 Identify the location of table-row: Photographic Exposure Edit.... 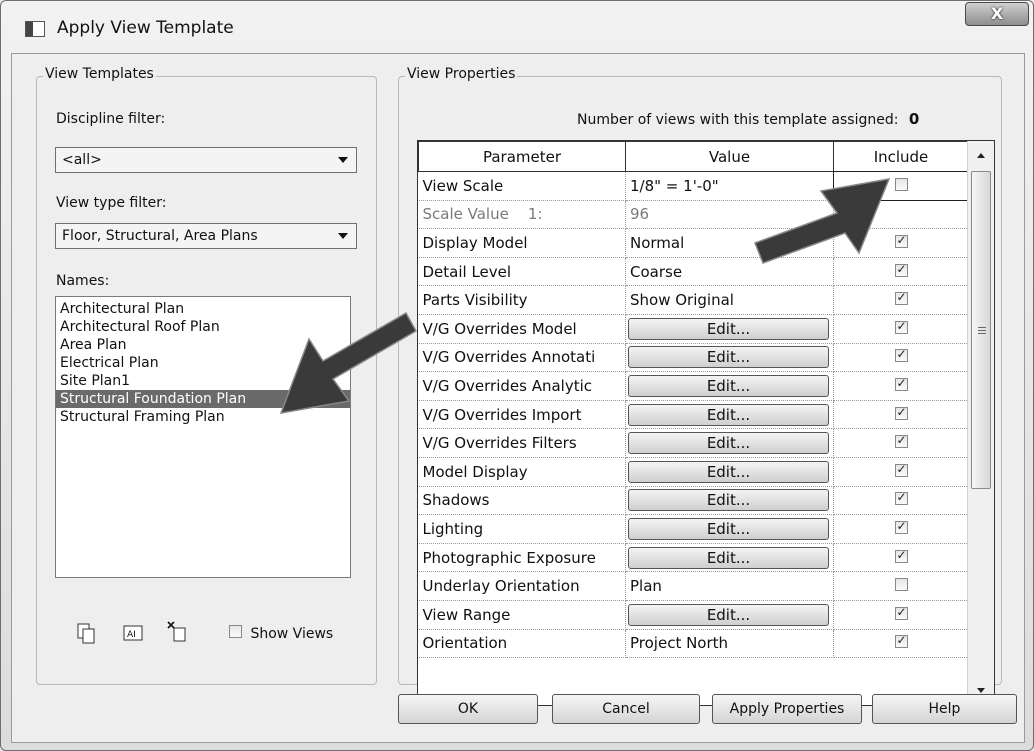
(693, 558).